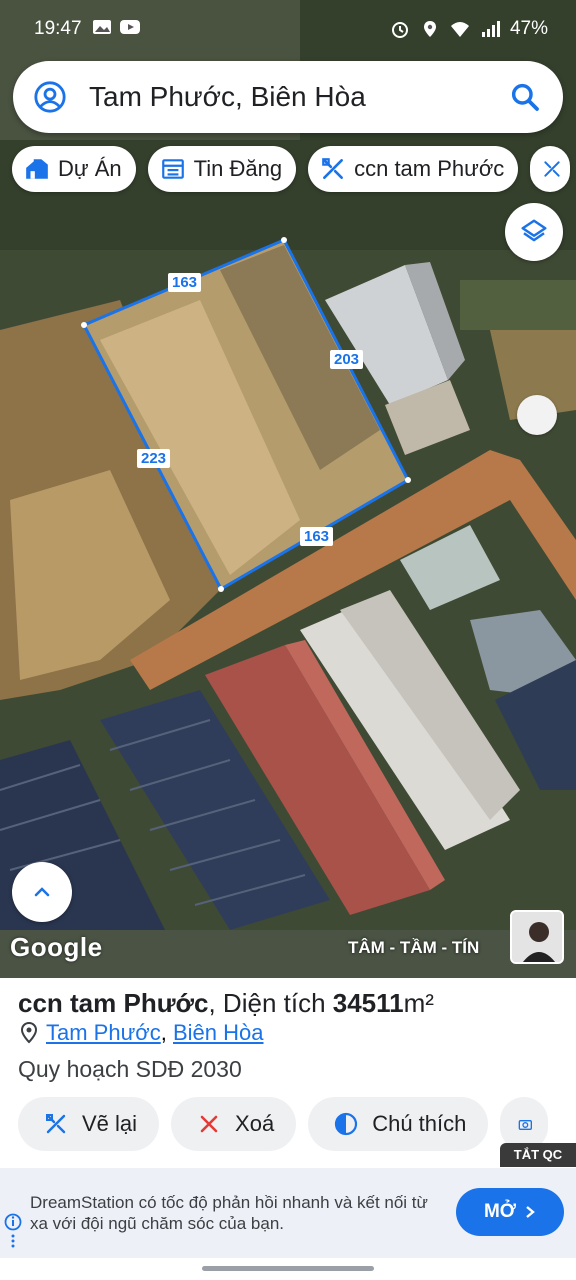  I want to click on wifi-icon, so click(459, 29).